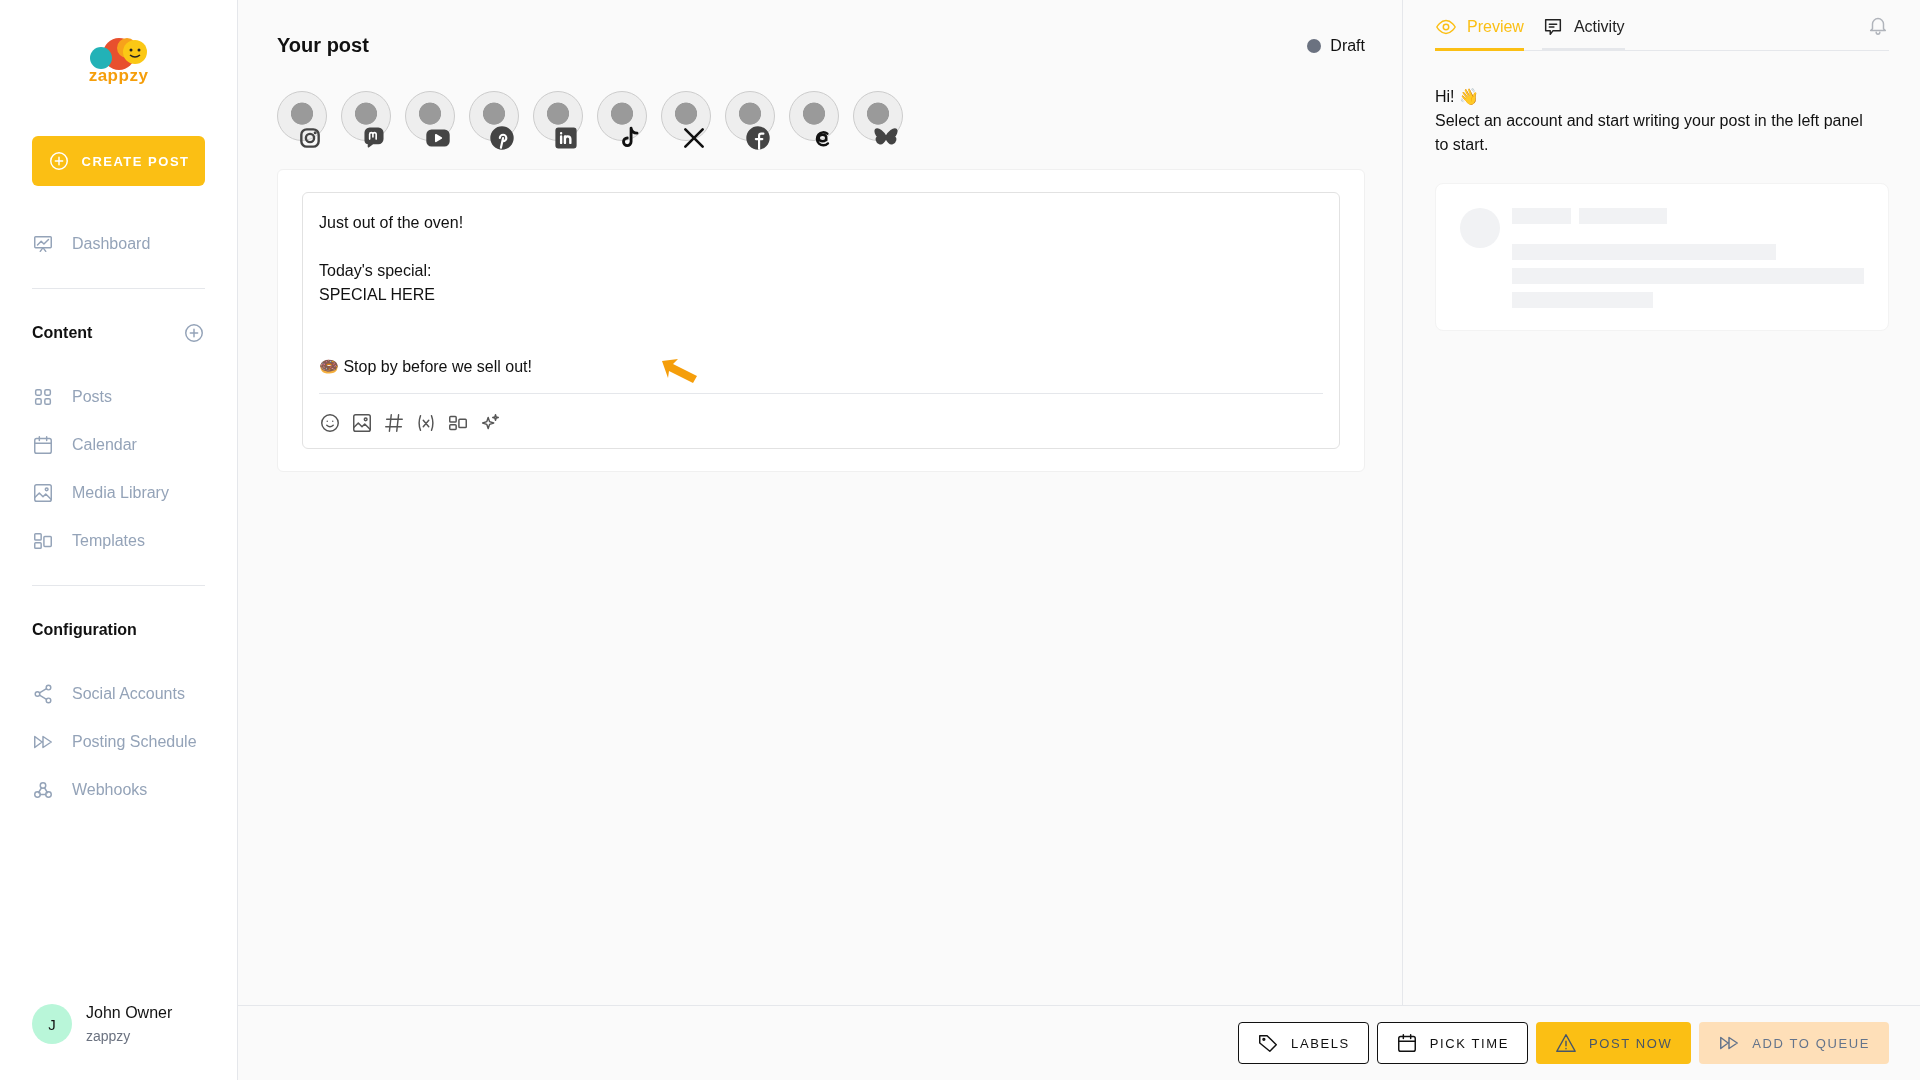  What do you see at coordinates (118, 790) in the screenshot?
I see `sidebar-item: Webhooks` at bounding box center [118, 790].